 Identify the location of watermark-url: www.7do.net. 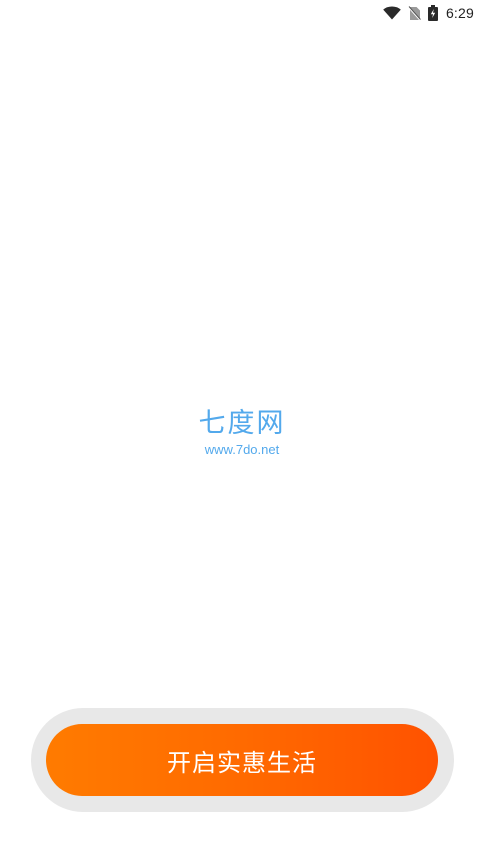
(242, 449).